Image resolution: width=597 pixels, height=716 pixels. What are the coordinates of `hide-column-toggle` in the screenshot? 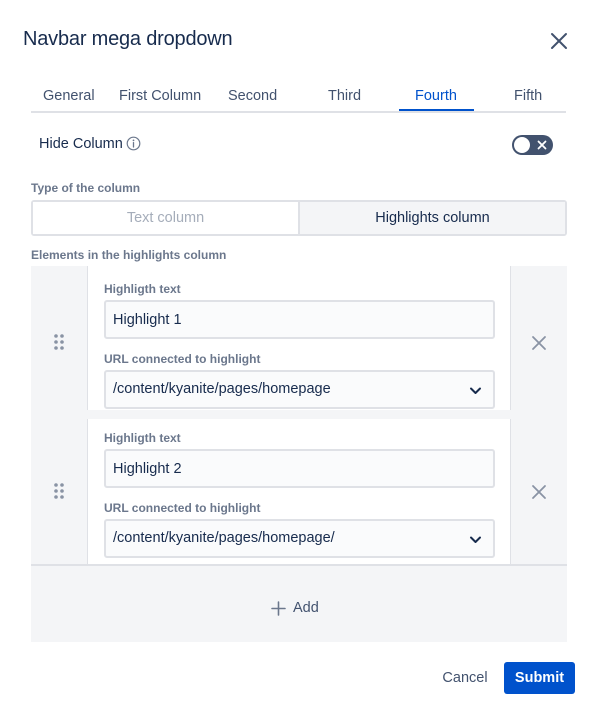 It's located at (532, 145).